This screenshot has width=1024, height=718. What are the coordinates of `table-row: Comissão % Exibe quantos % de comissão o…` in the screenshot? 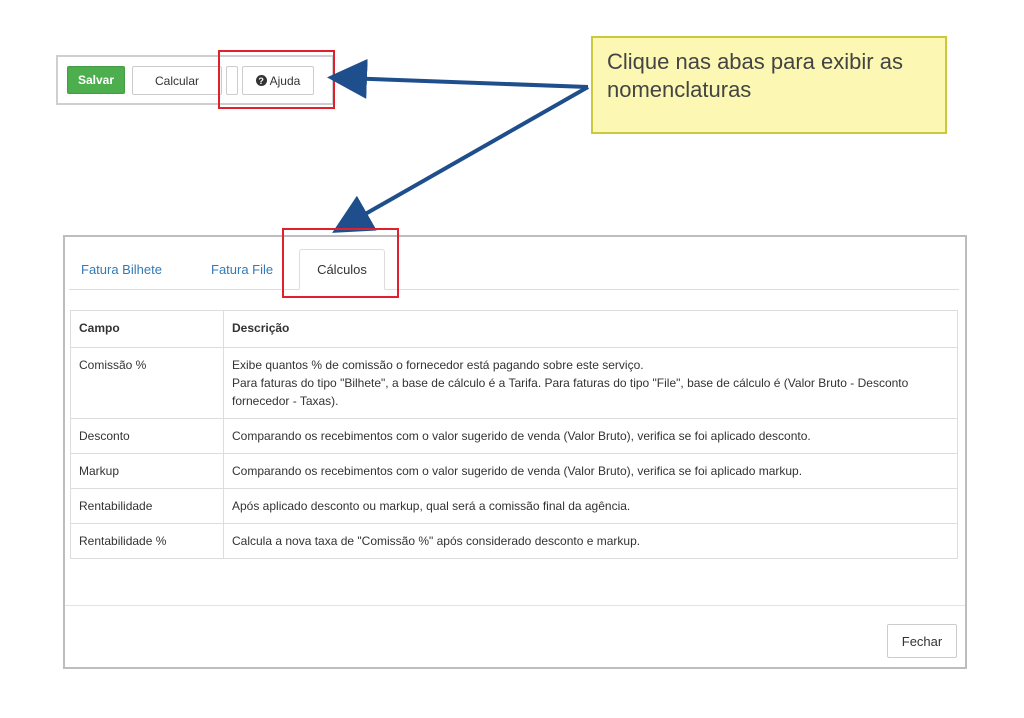 It's located at (514, 383).